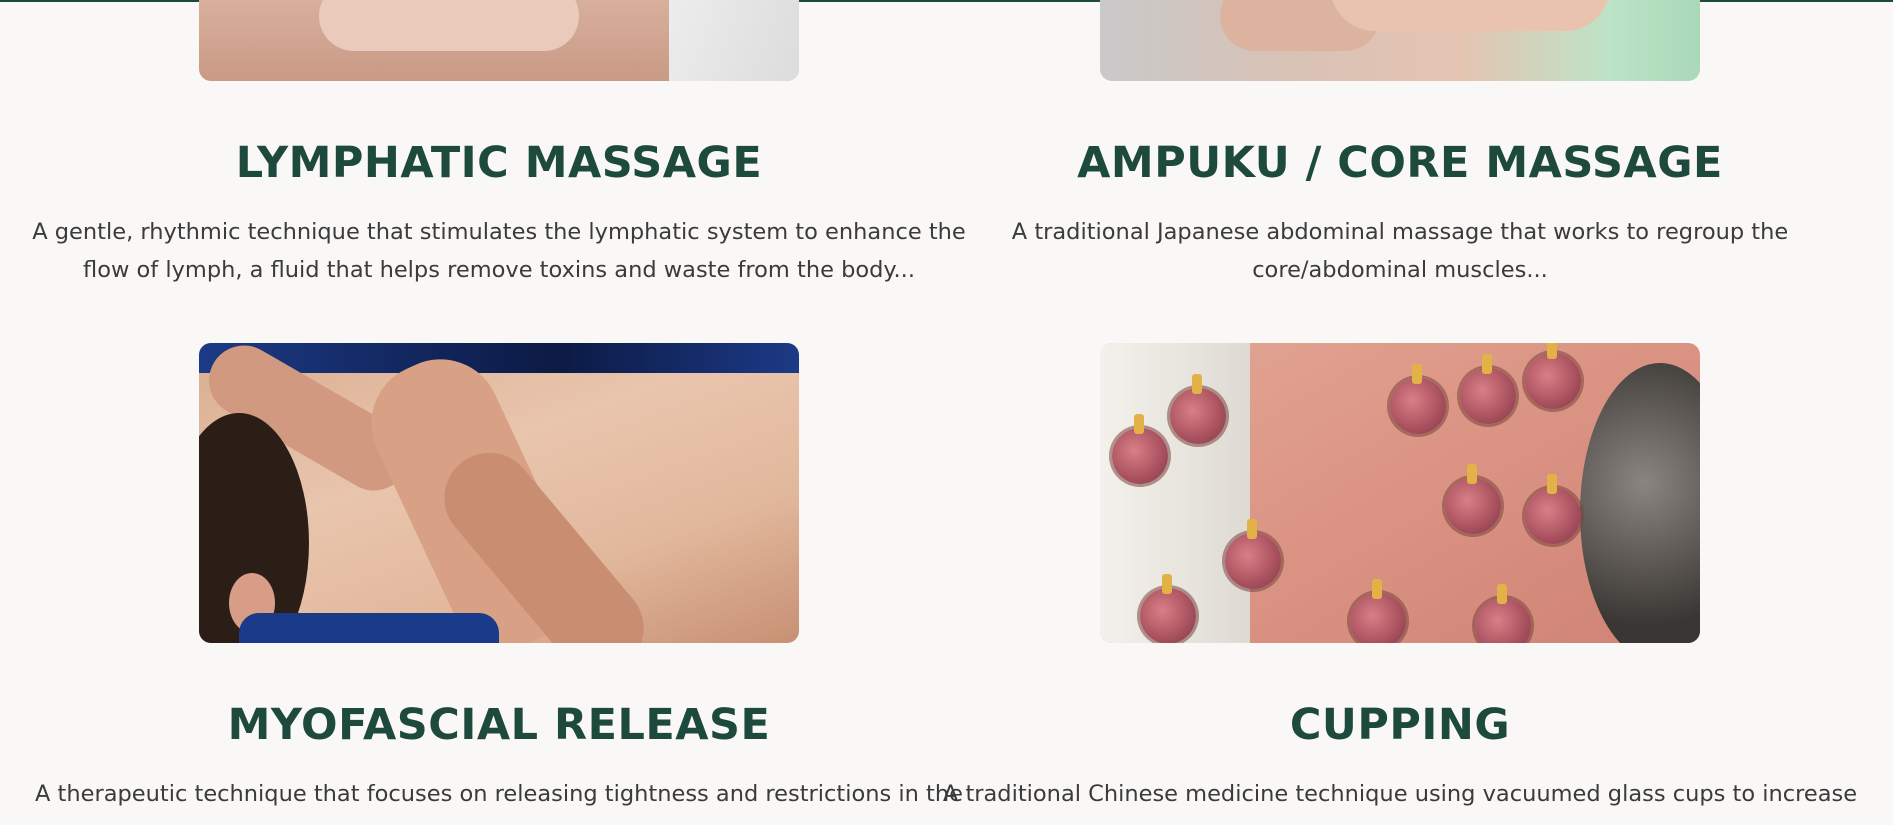  I want to click on towel-shape, so click(369, 628).